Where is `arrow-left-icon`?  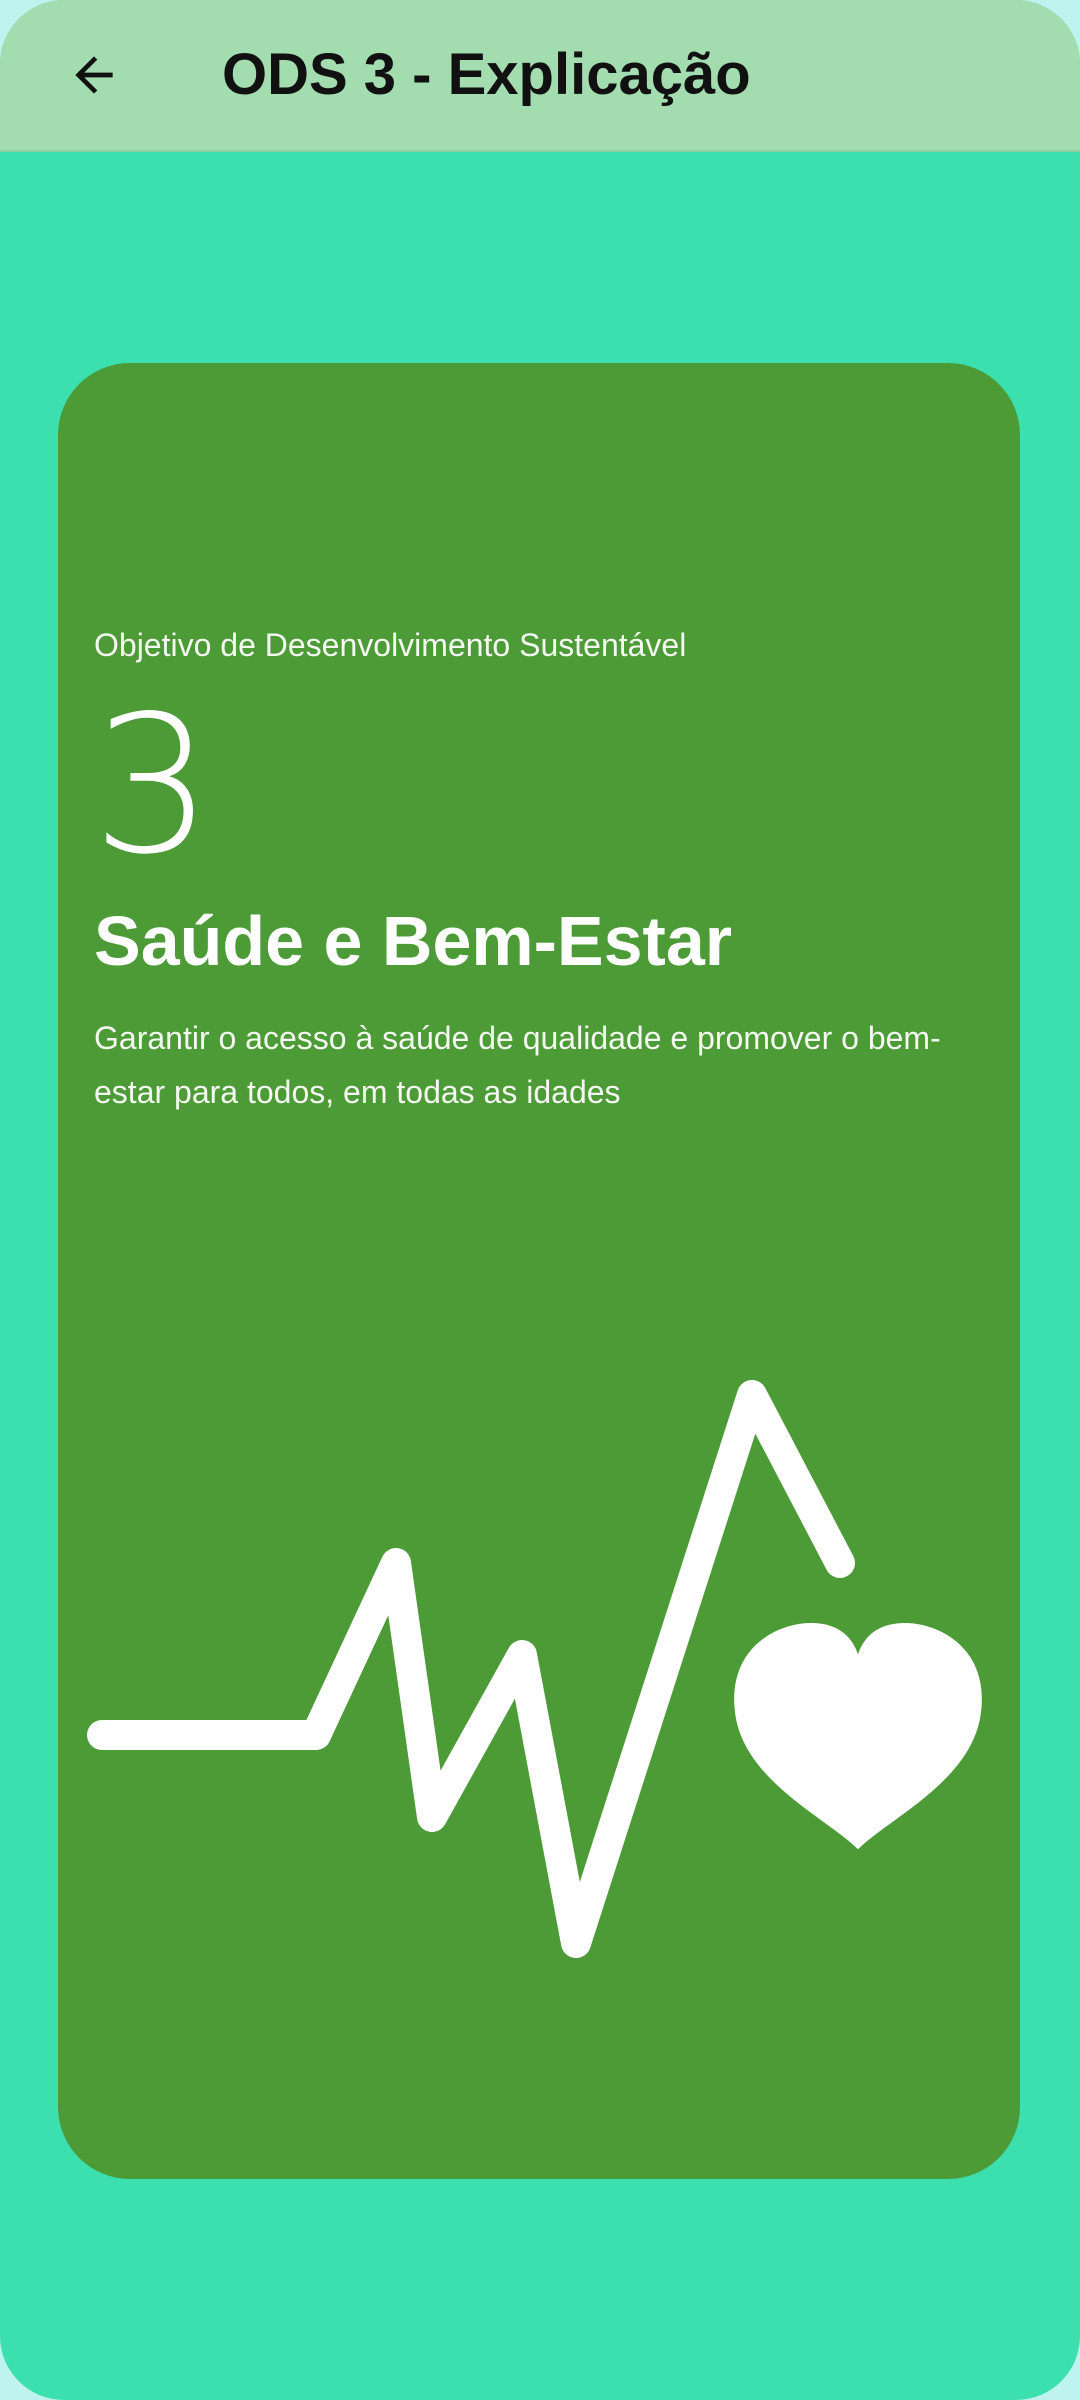
arrow-left-icon is located at coordinates (94, 75).